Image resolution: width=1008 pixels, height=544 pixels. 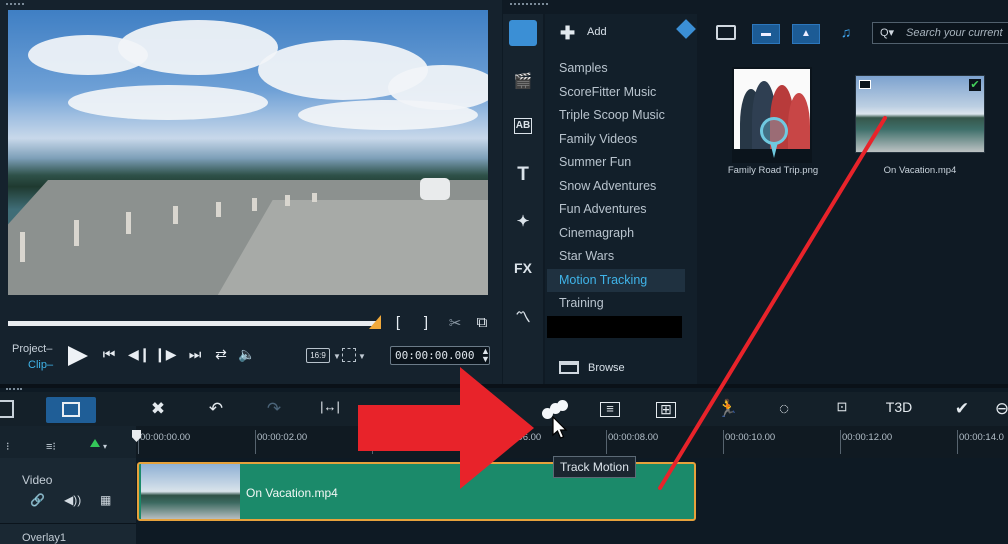 What do you see at coordinates (774, 131) in the screenshot?
I see `tracking-point-icon` at bounding box center [774, 131].